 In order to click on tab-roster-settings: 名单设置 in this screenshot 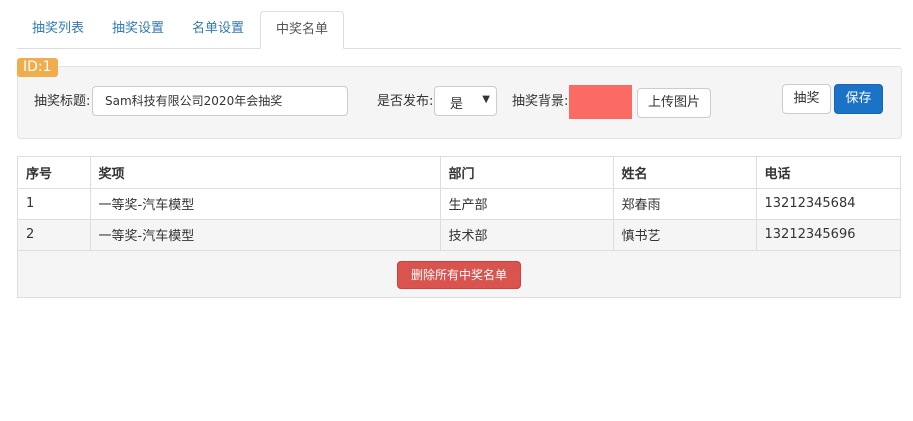, I will do `click(218, 29)`.